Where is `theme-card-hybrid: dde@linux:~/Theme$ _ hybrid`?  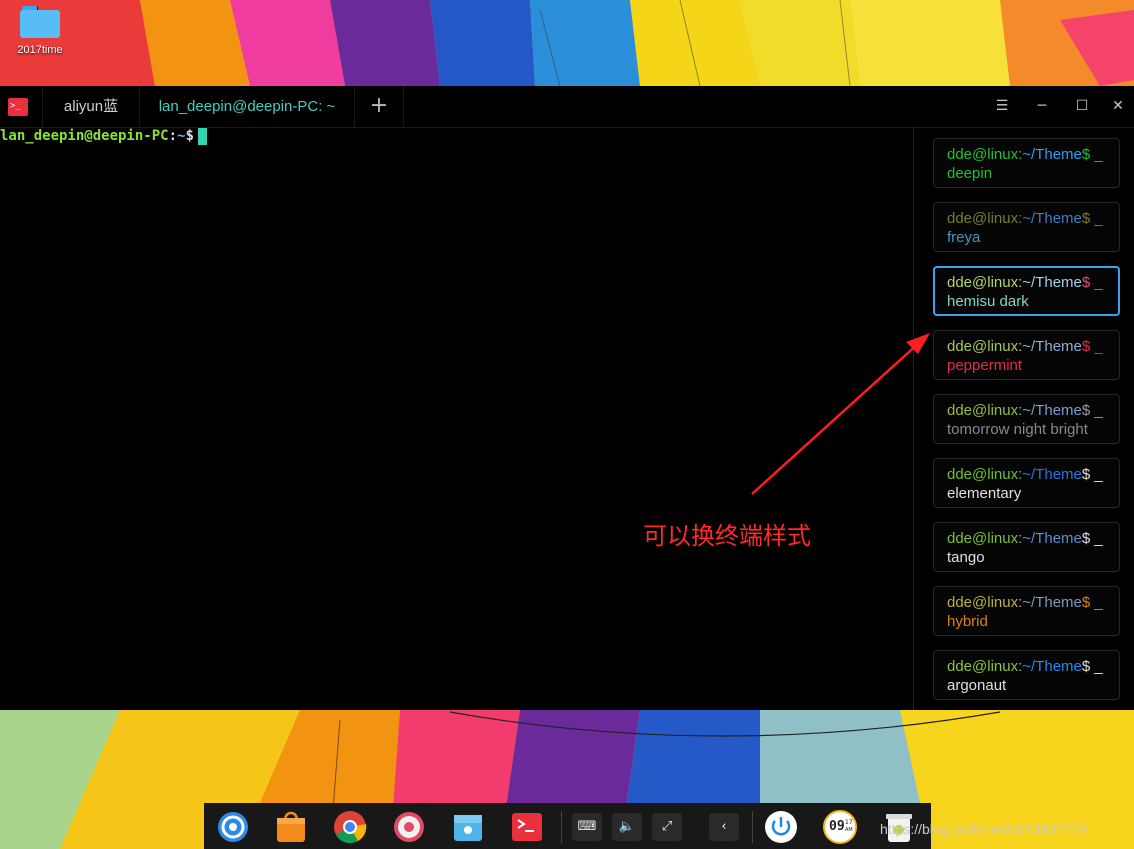 theme-card-hybrid: dde@linux:~/Theme$ _ hybrid is located at coordinates (1026, 611).